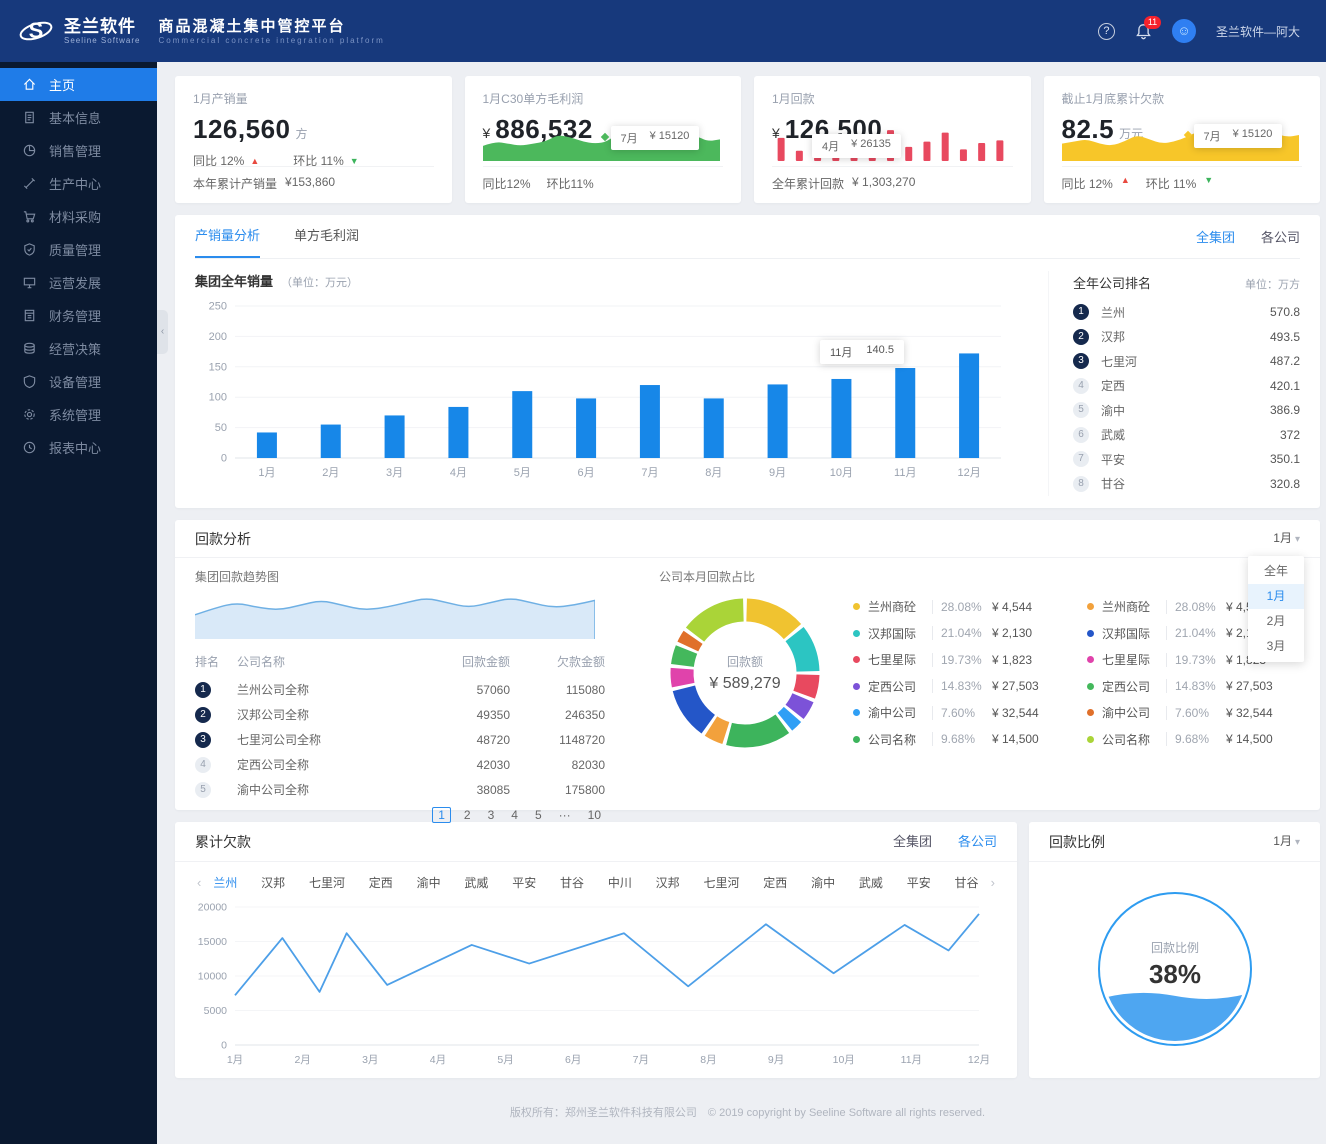 The width and height of the screenshot is (1326, 1144). What do you see at coordinates (207, 662) in the screenshot?
I see `column-header: 排名` at bounding box center [207, 662].